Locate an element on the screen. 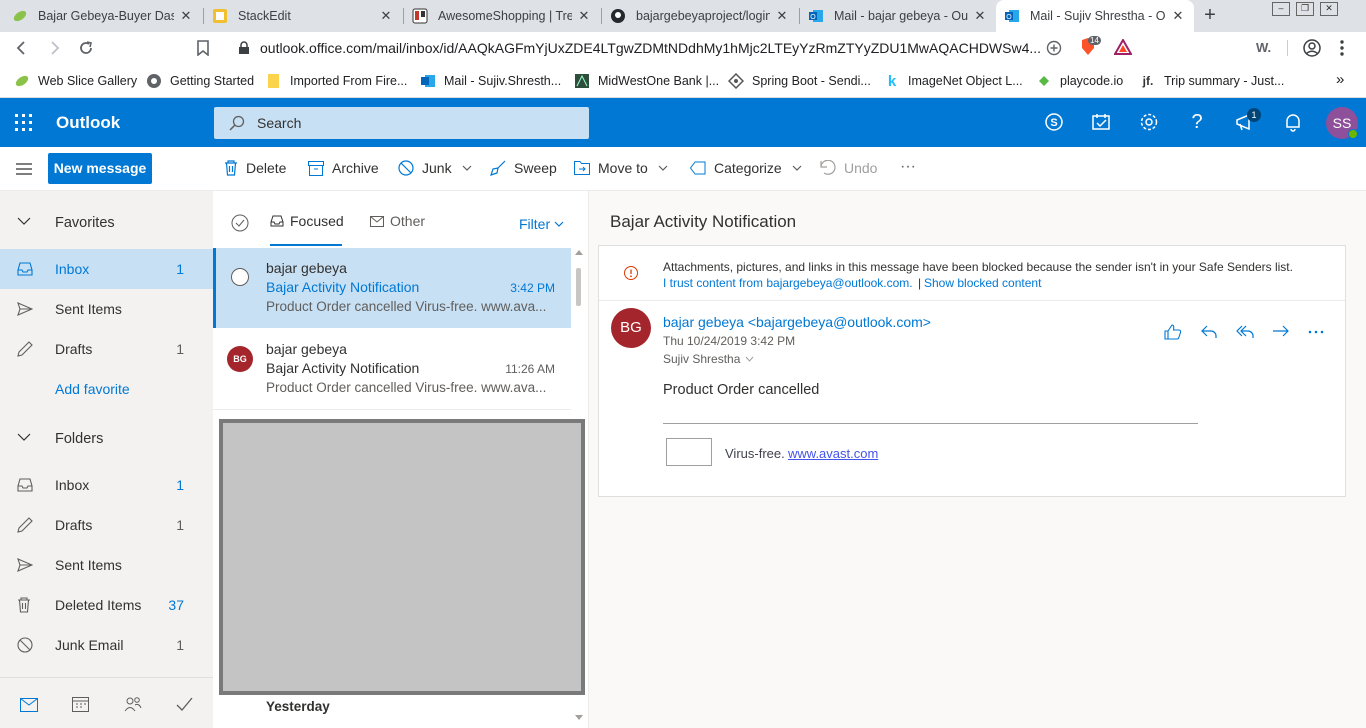 The height and width of the screenshot is (728, 1366). scroll-down-arrow-icon is located at coordinates (579, 717).